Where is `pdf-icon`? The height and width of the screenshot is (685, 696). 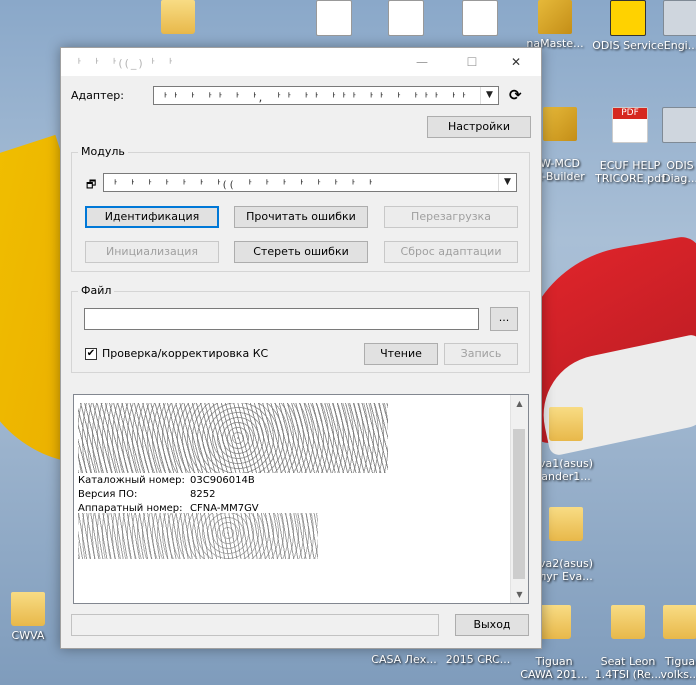
pdf-icon is located at coordinates (630, 125).